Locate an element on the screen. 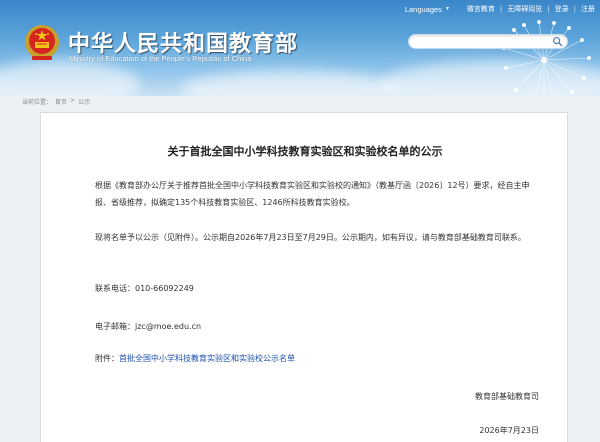 Image resolution: width=600 pixels, height=442 pixels. attachment-line: 附件：首批全国中小学科技教育实验区和实验校公示名单 is located at coordinates (195, 358).